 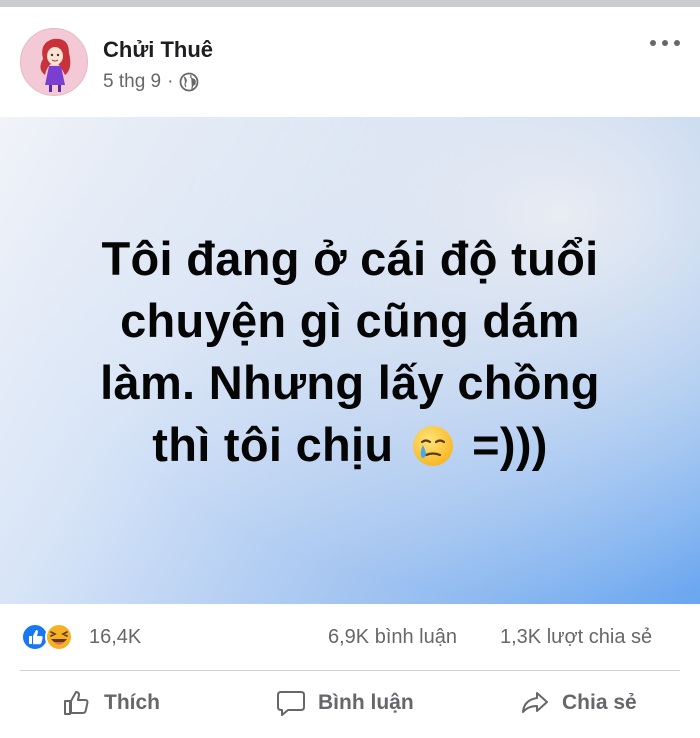 I want to click on share-button: Chia sẻ, so click(x=578, y=703).